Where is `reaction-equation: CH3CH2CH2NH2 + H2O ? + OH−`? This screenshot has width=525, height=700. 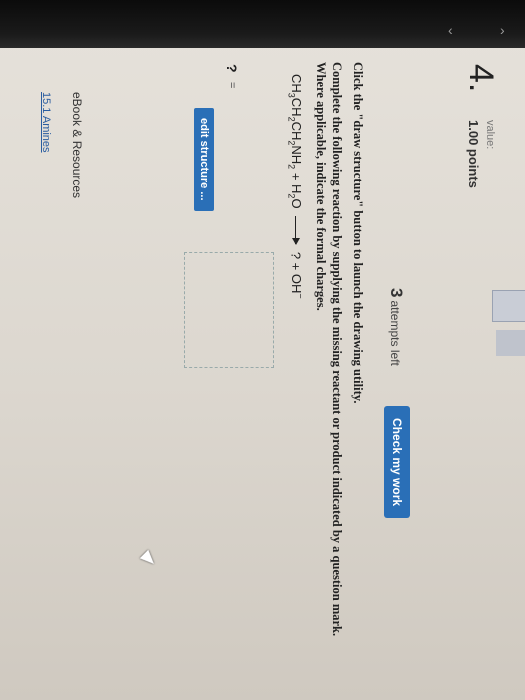 reaction-equation: CH3CH2CH2NH2 + H2O ? + OH− is located at coordinates (295, 186).